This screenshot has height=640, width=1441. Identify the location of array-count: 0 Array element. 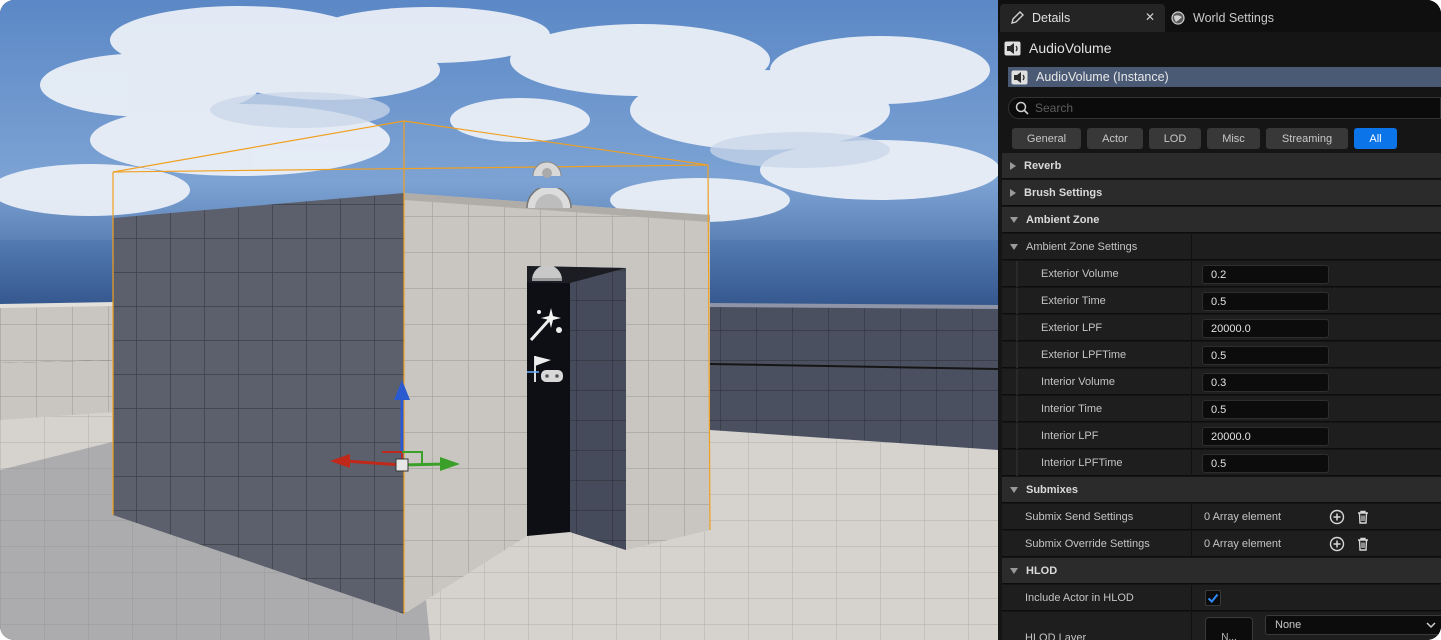
(1243, 517).